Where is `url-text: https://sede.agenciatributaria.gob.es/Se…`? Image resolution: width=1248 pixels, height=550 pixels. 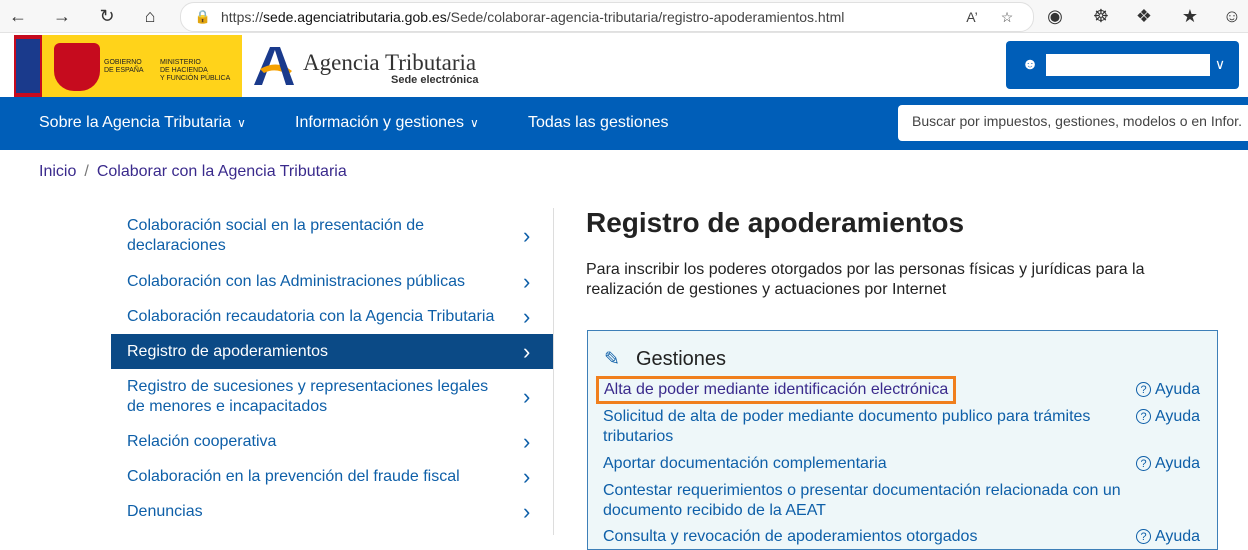 url-text: https://sede.agenciatributaria.gob.es/Se… is located at coordinates (533, 17).